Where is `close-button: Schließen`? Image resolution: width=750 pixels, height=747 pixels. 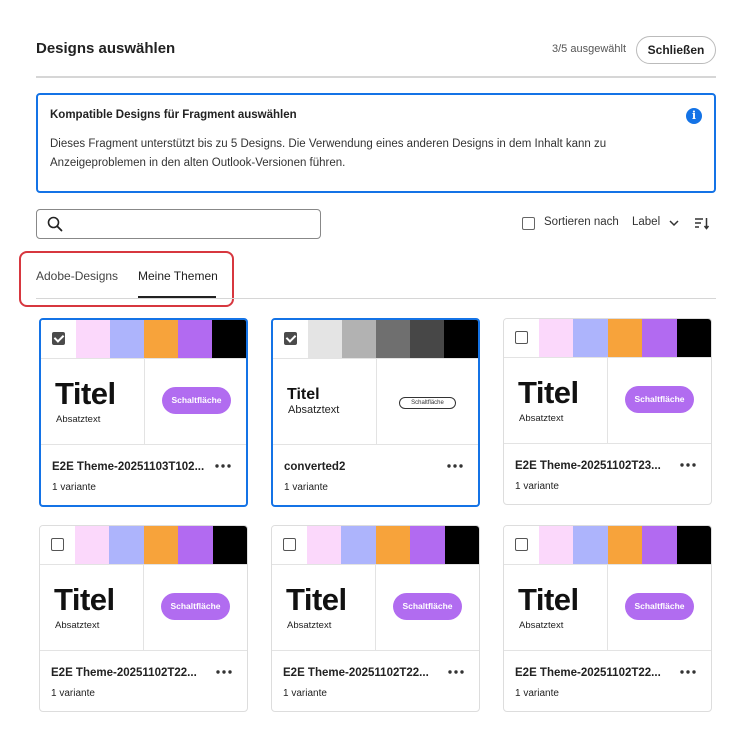
close-button: Schließen is located at coordinates (676, 50).